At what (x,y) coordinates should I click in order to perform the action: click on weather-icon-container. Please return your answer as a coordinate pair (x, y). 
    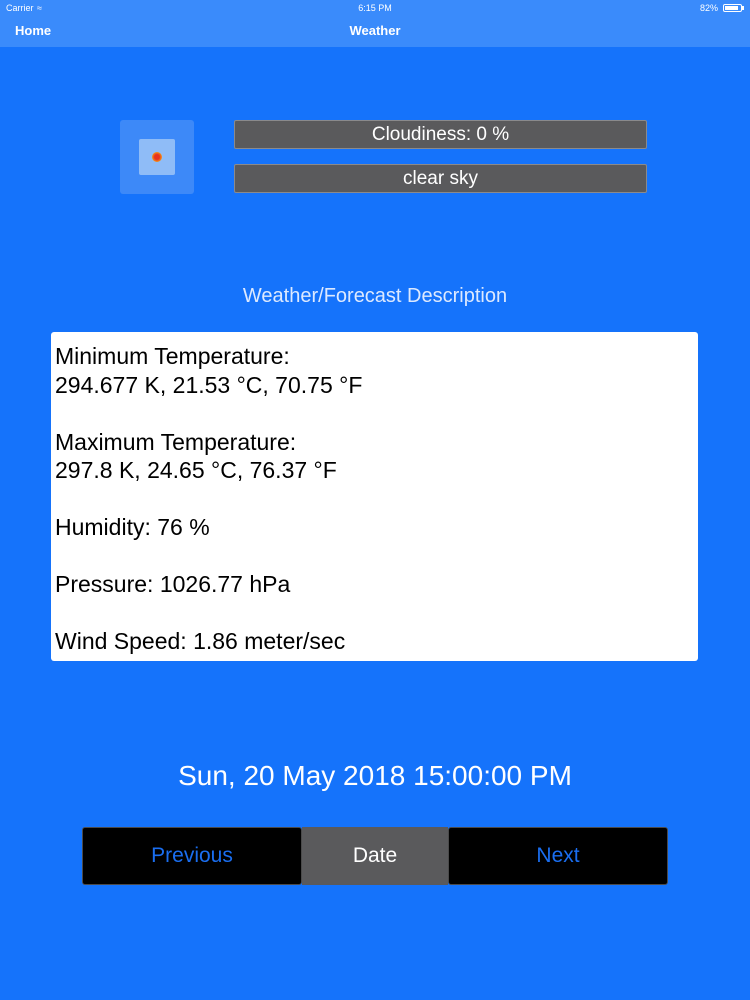
    Looking at the image, I should click on (157, 157).